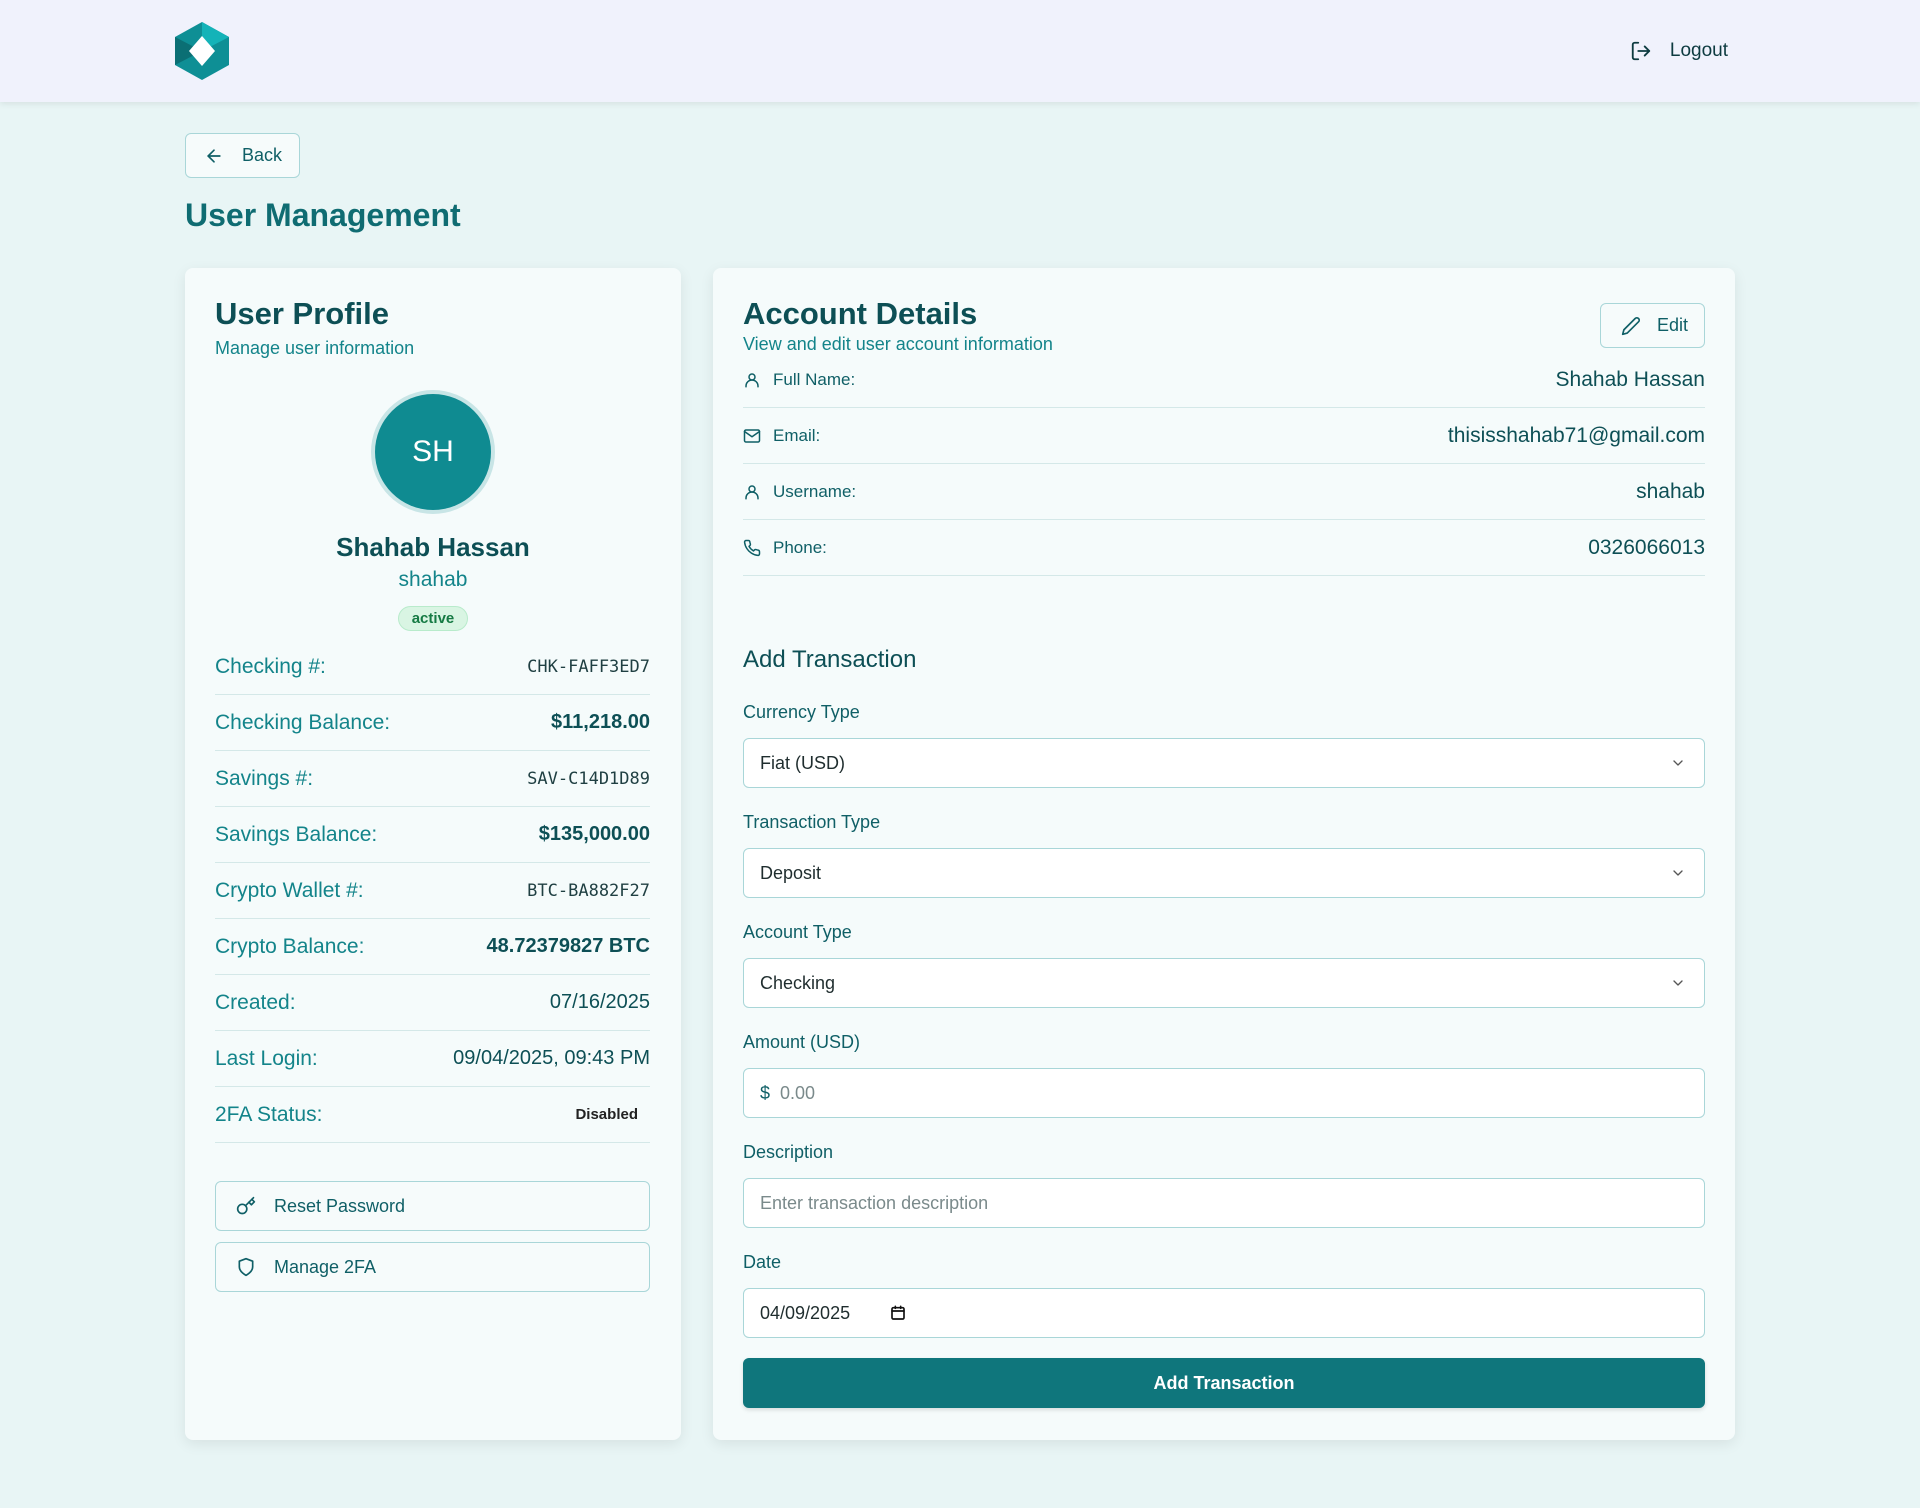 This screenshot has width=1920, height=1508. Describe the element at coordinates (1698, 50) in the screenshot. I see `logout-label: Logout` at that location.